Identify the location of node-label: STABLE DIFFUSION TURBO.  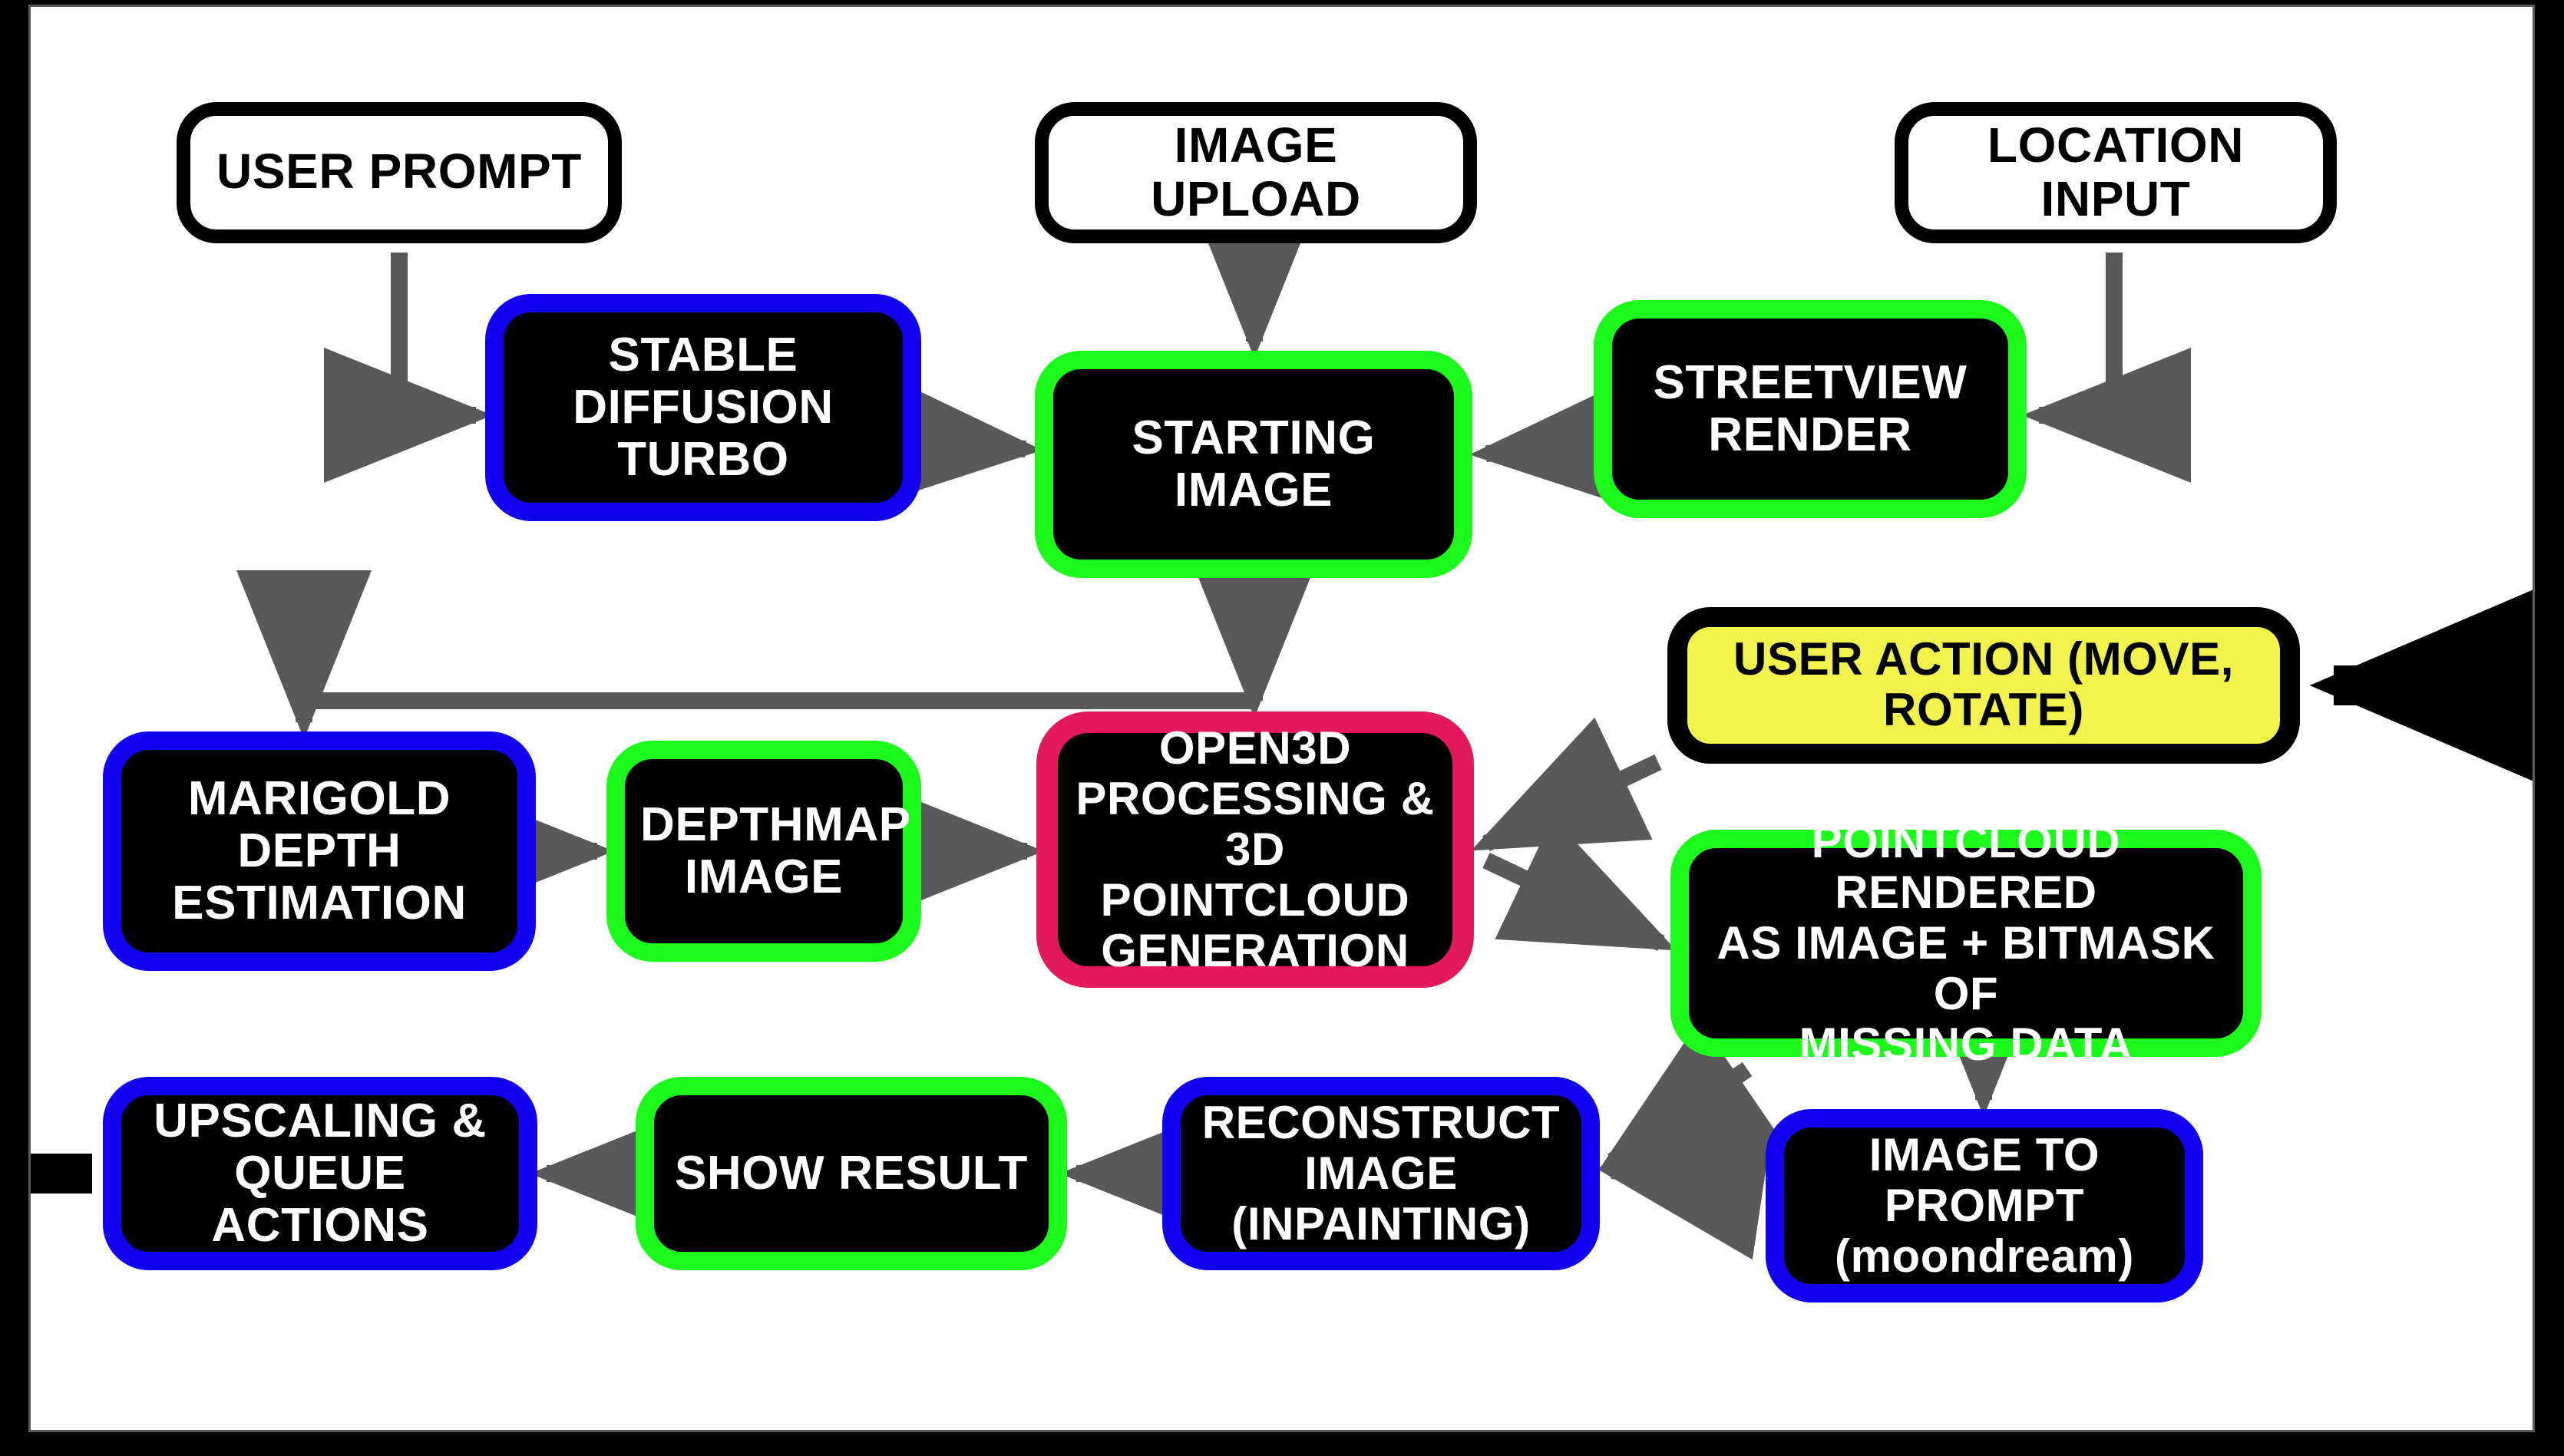
(703, 407).